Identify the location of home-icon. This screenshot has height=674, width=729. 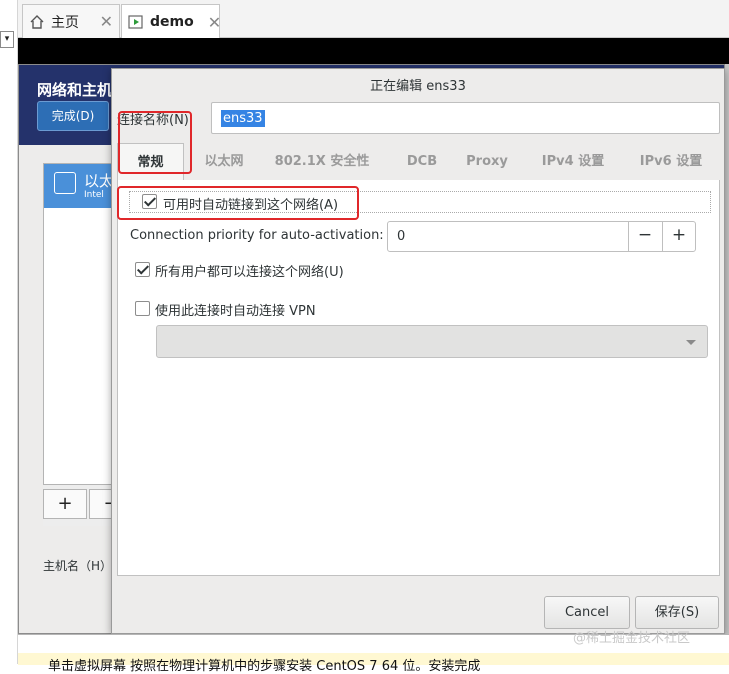
(37, 22).